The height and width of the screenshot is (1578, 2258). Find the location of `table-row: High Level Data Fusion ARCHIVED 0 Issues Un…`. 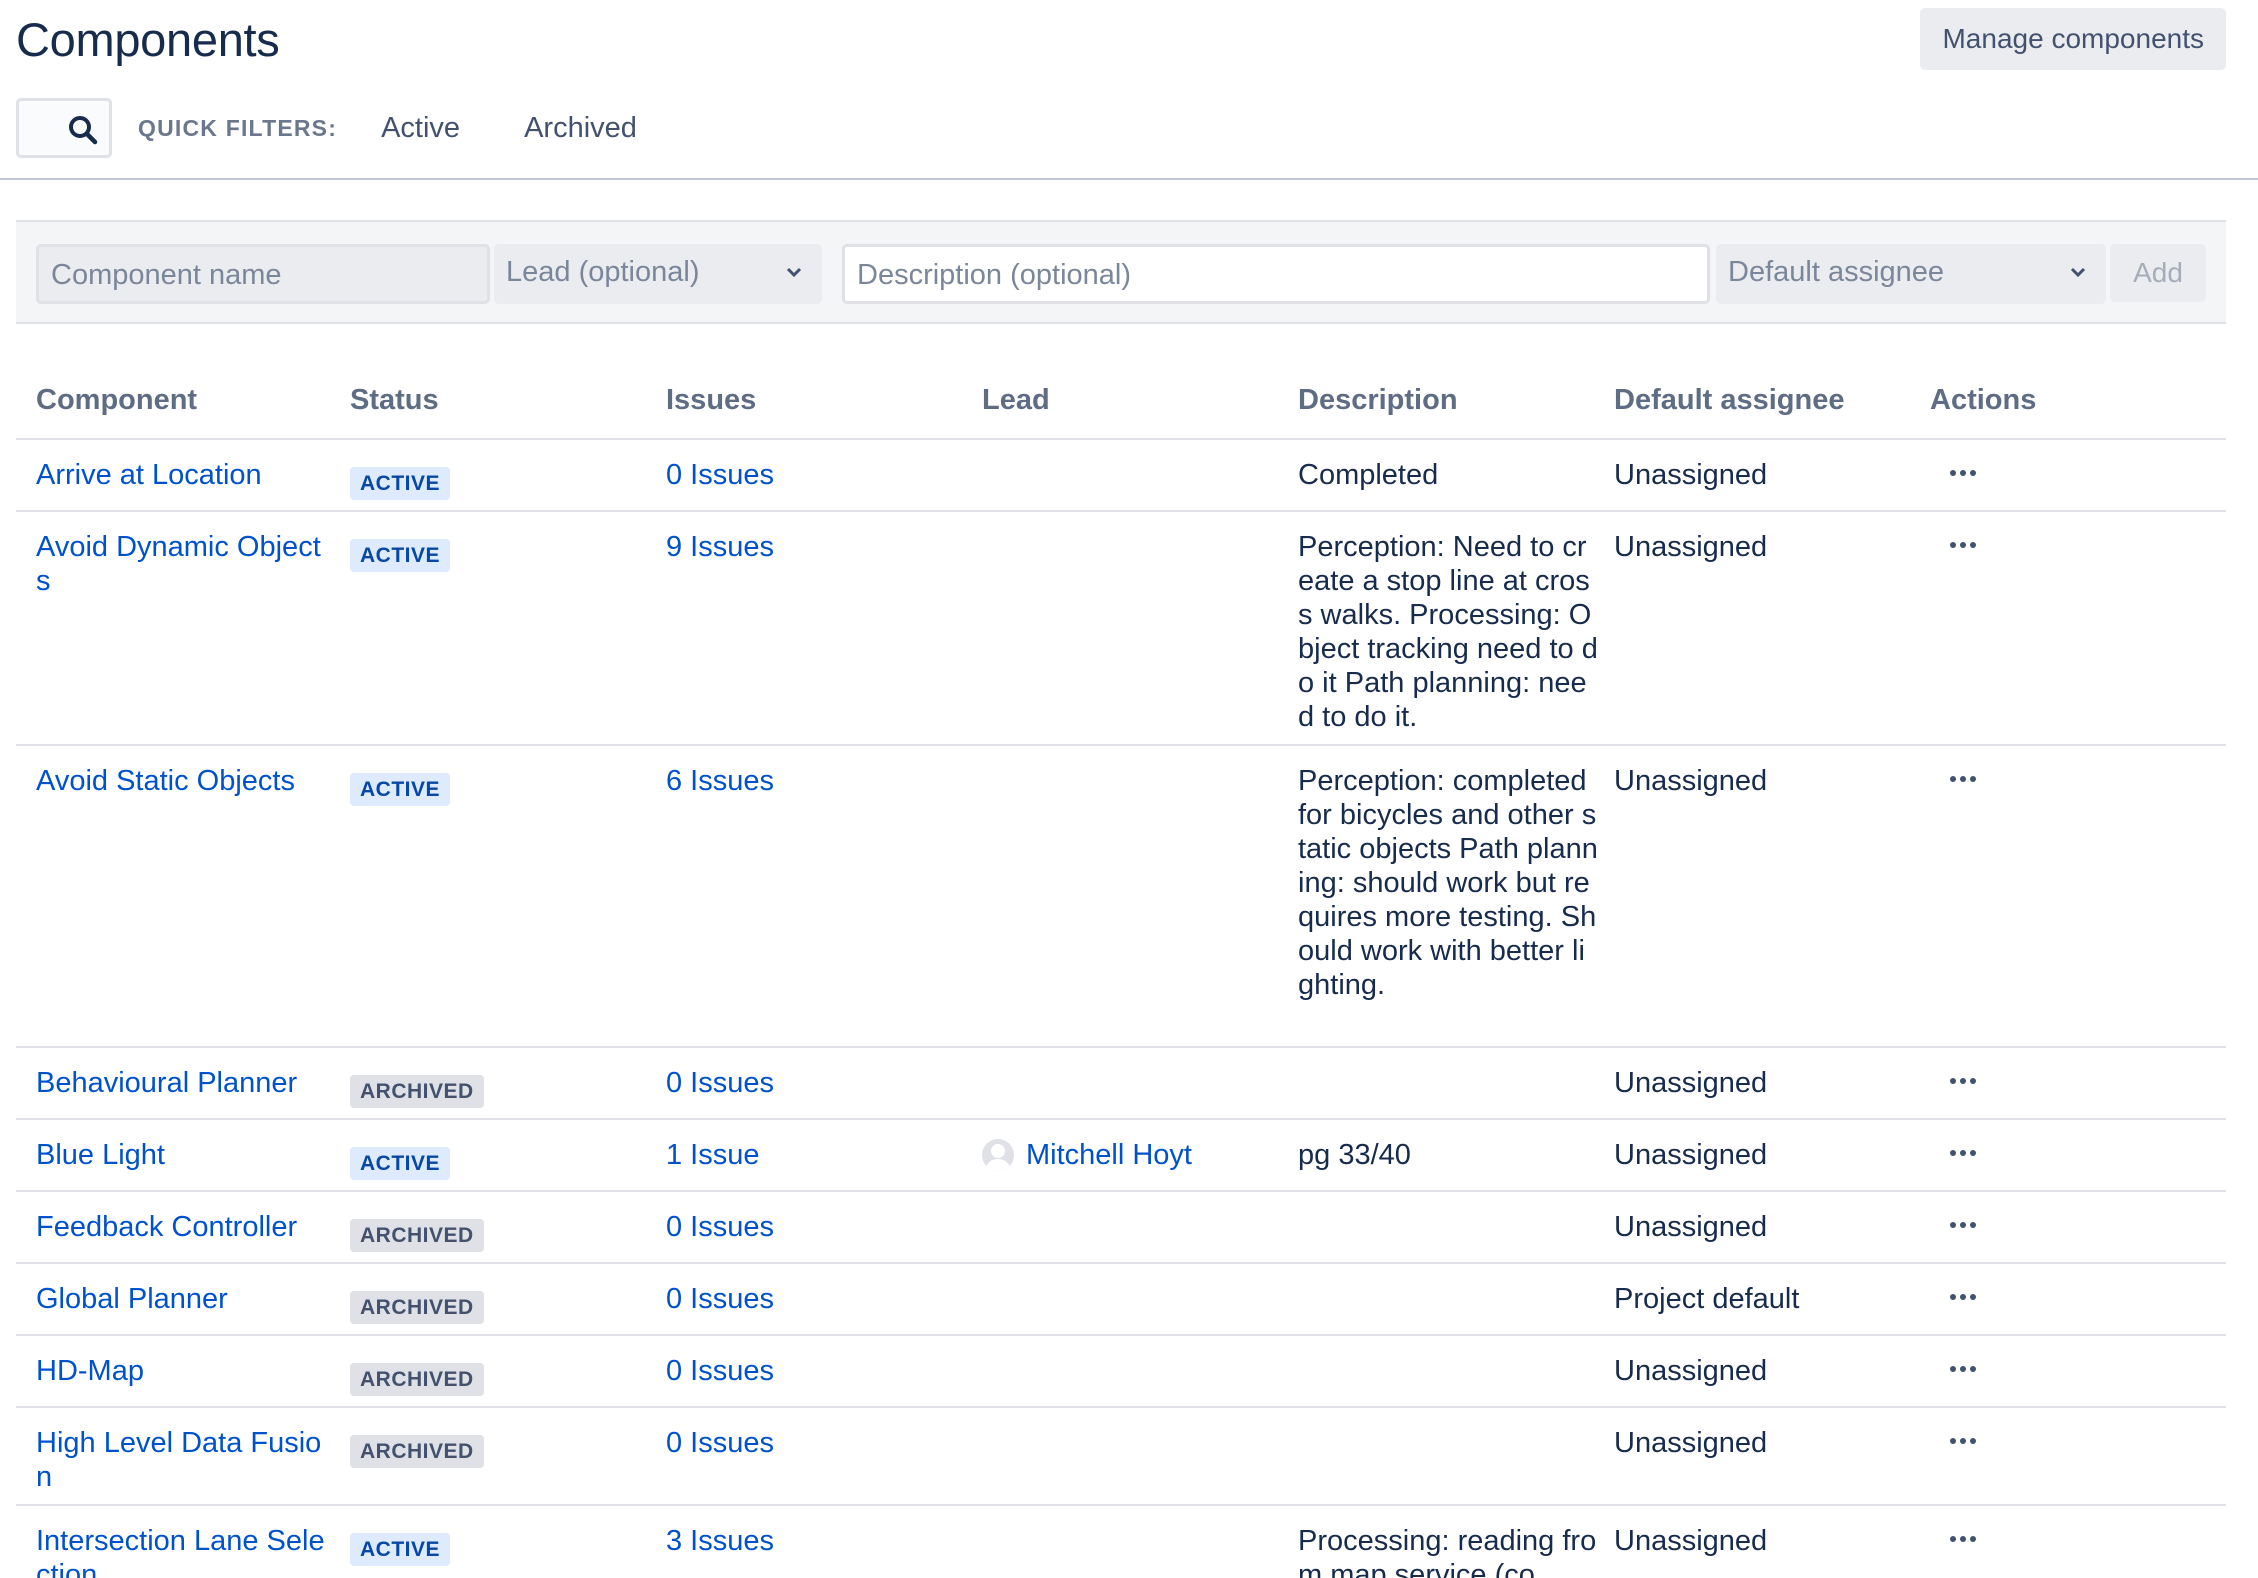

table-row: High Level Data Fusion ARCHIVED 0 Issues Un… is located at coordinates (1121, 1457).